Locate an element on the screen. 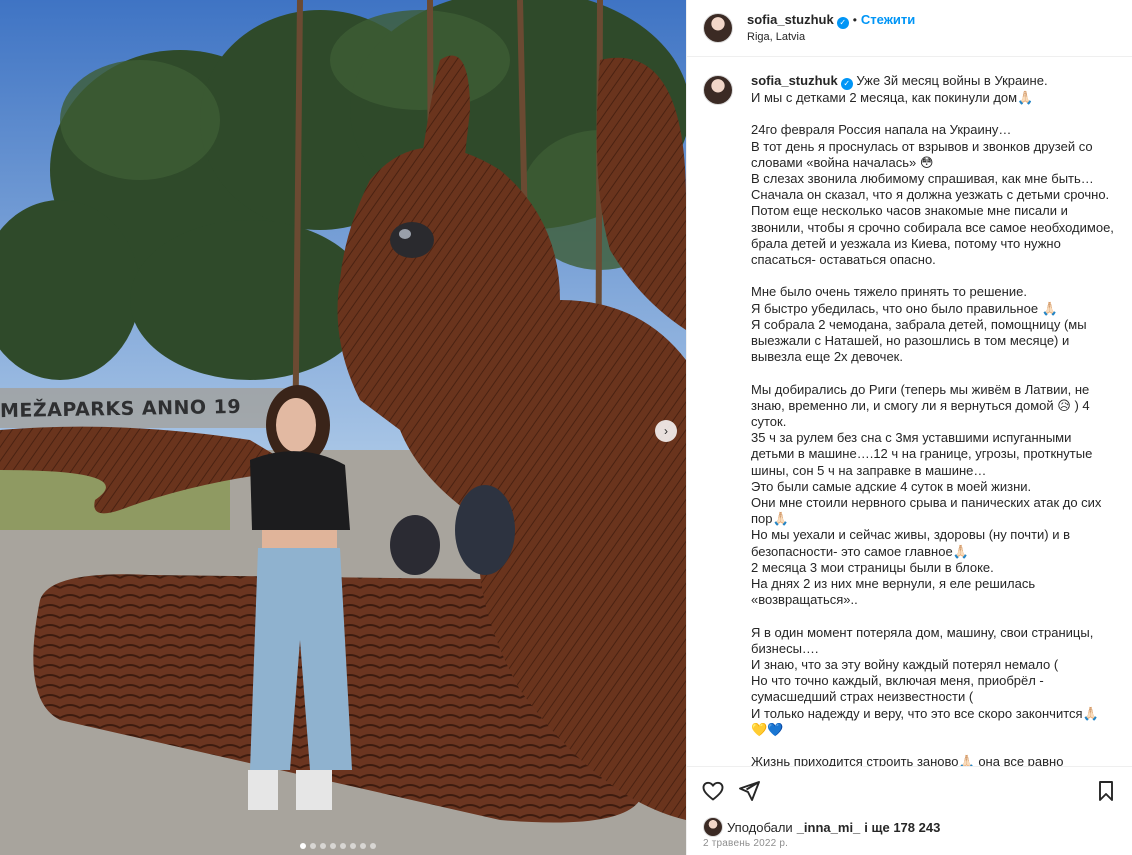  post-location: Riga, Latvia is located at coordinates (831, 37).